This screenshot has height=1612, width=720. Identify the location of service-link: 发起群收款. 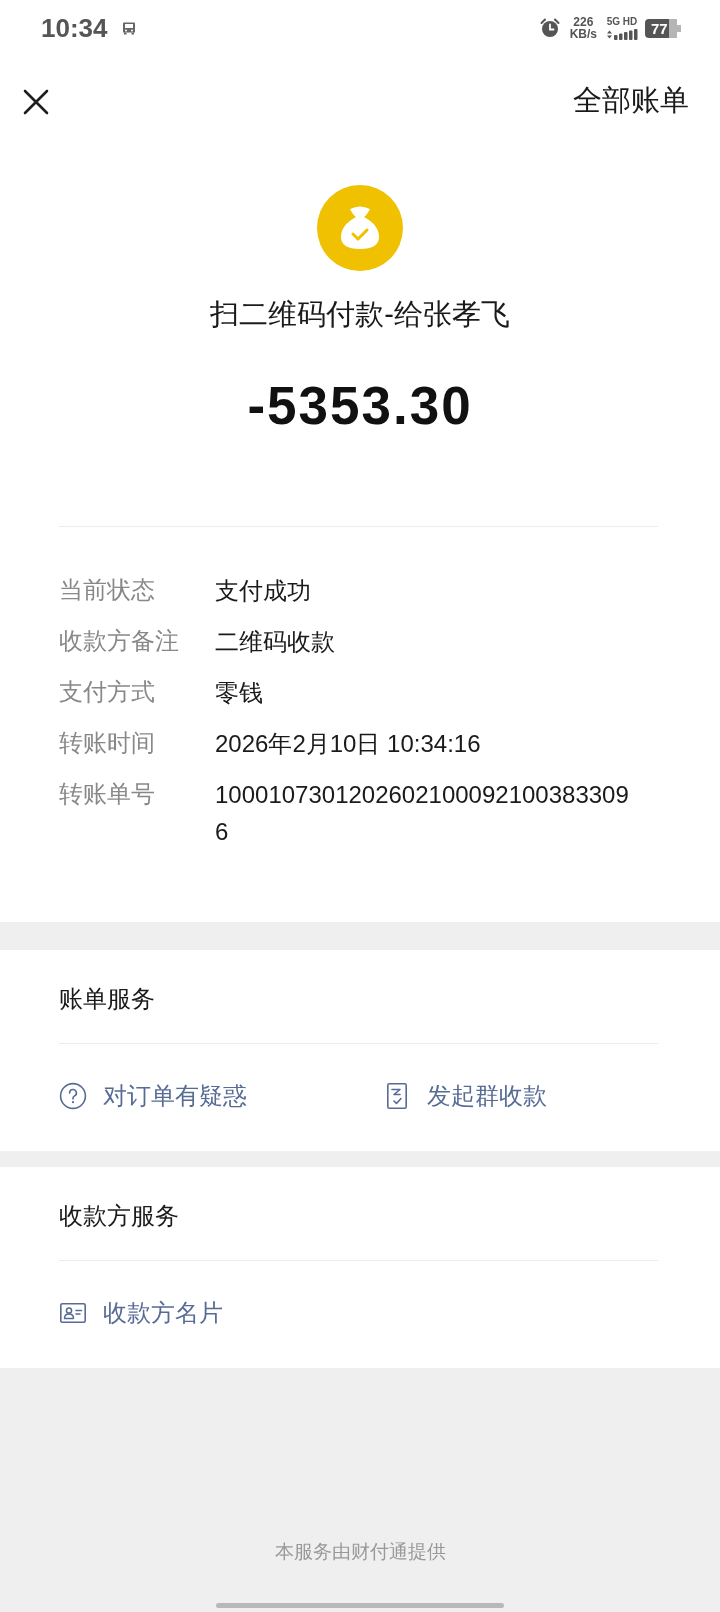
(465, 1096).